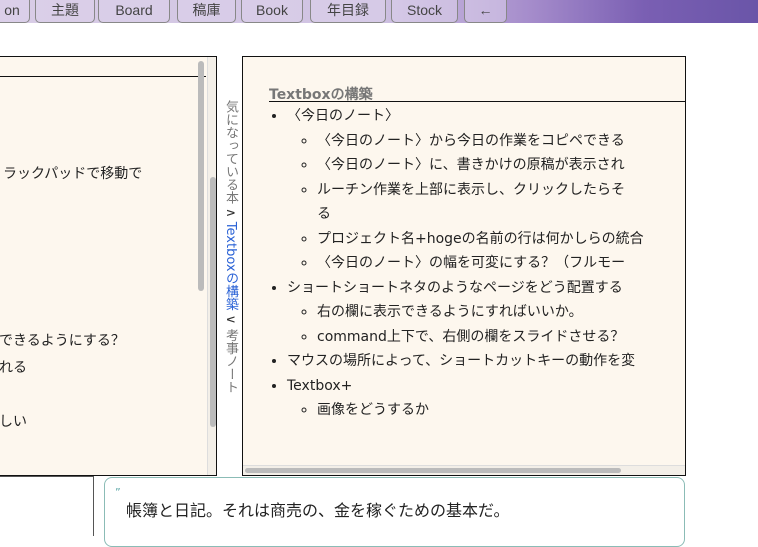 The height and width of the screenshot is (547, 758). I want to click on sub-list-item: 右の欄に表示できるようにすればいいか。, so click(480, 312).